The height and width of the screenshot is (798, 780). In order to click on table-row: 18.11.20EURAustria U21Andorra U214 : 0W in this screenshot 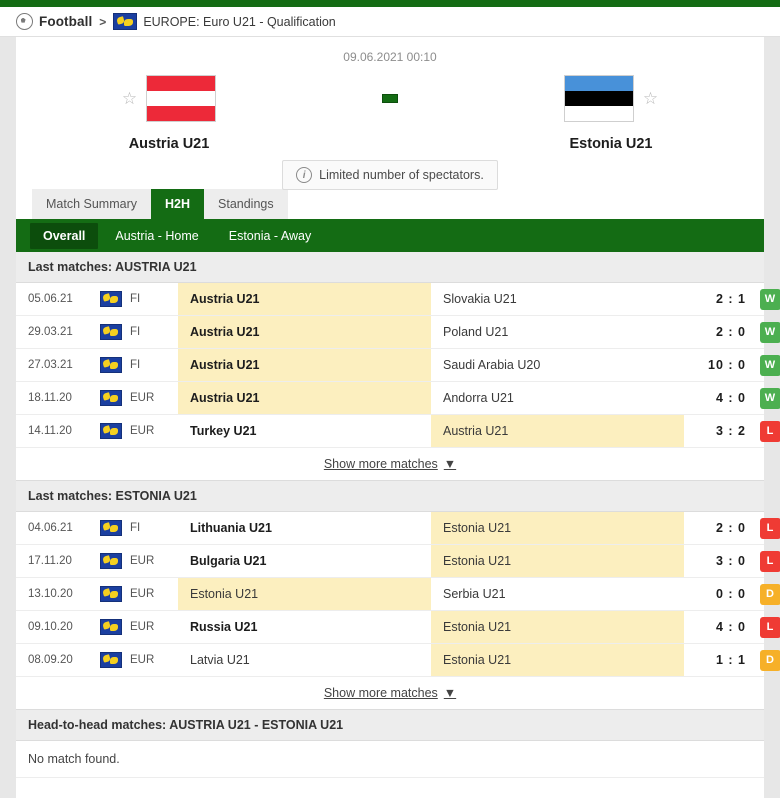, I will do `click(390, 398)`.